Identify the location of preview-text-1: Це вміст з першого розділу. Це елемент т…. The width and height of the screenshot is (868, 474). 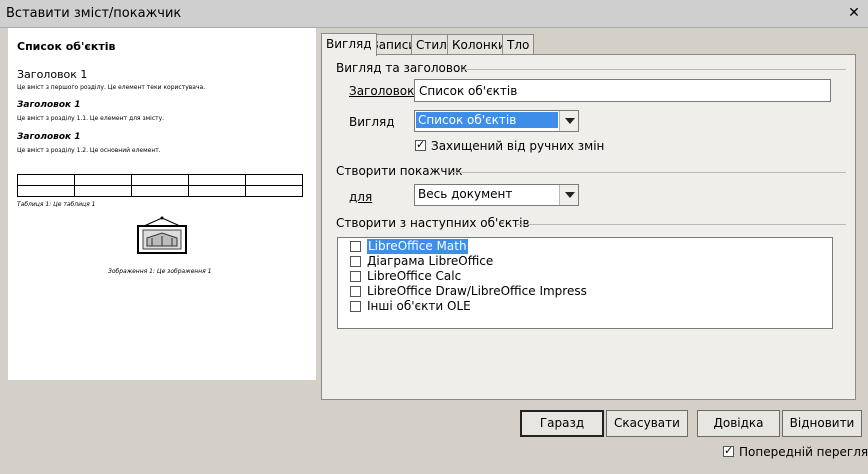
(111, 87).